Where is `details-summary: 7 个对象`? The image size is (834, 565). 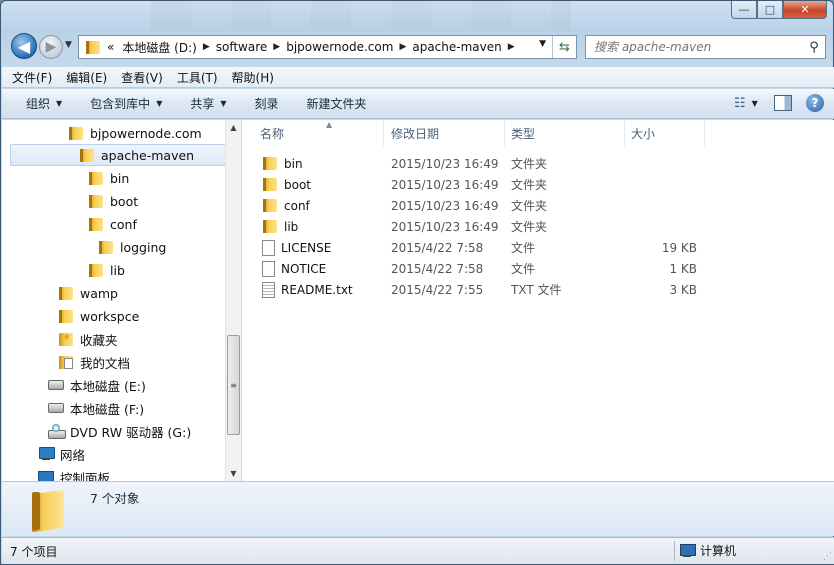 details-summary: 7 个对象 is located at coordinates (115, 498).